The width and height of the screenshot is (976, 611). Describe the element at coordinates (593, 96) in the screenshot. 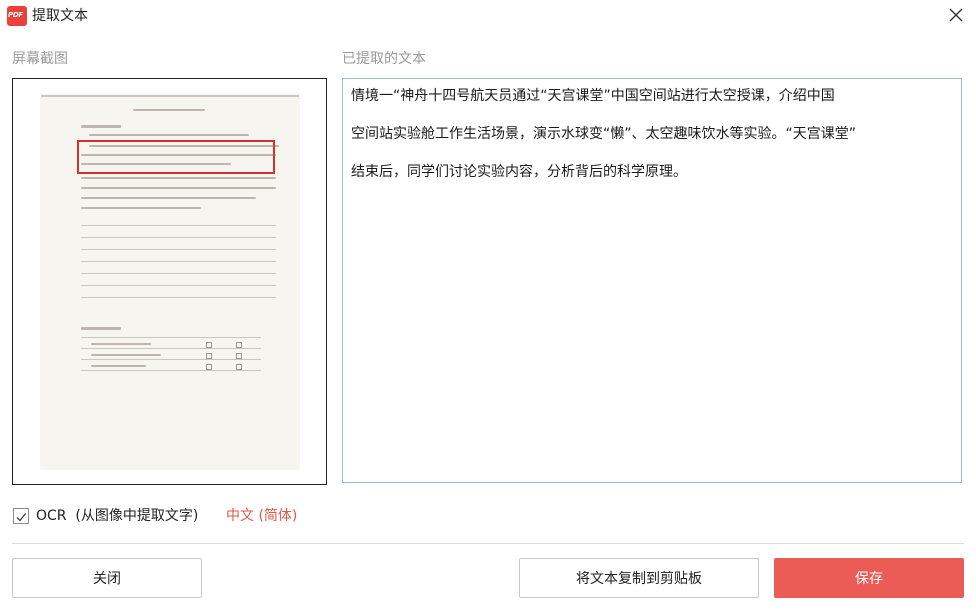

I see `text-line: 情境一“神舟十四号航天员通过“天宫课堂”中国空间站进行太空授课，介绍中国` at that location.